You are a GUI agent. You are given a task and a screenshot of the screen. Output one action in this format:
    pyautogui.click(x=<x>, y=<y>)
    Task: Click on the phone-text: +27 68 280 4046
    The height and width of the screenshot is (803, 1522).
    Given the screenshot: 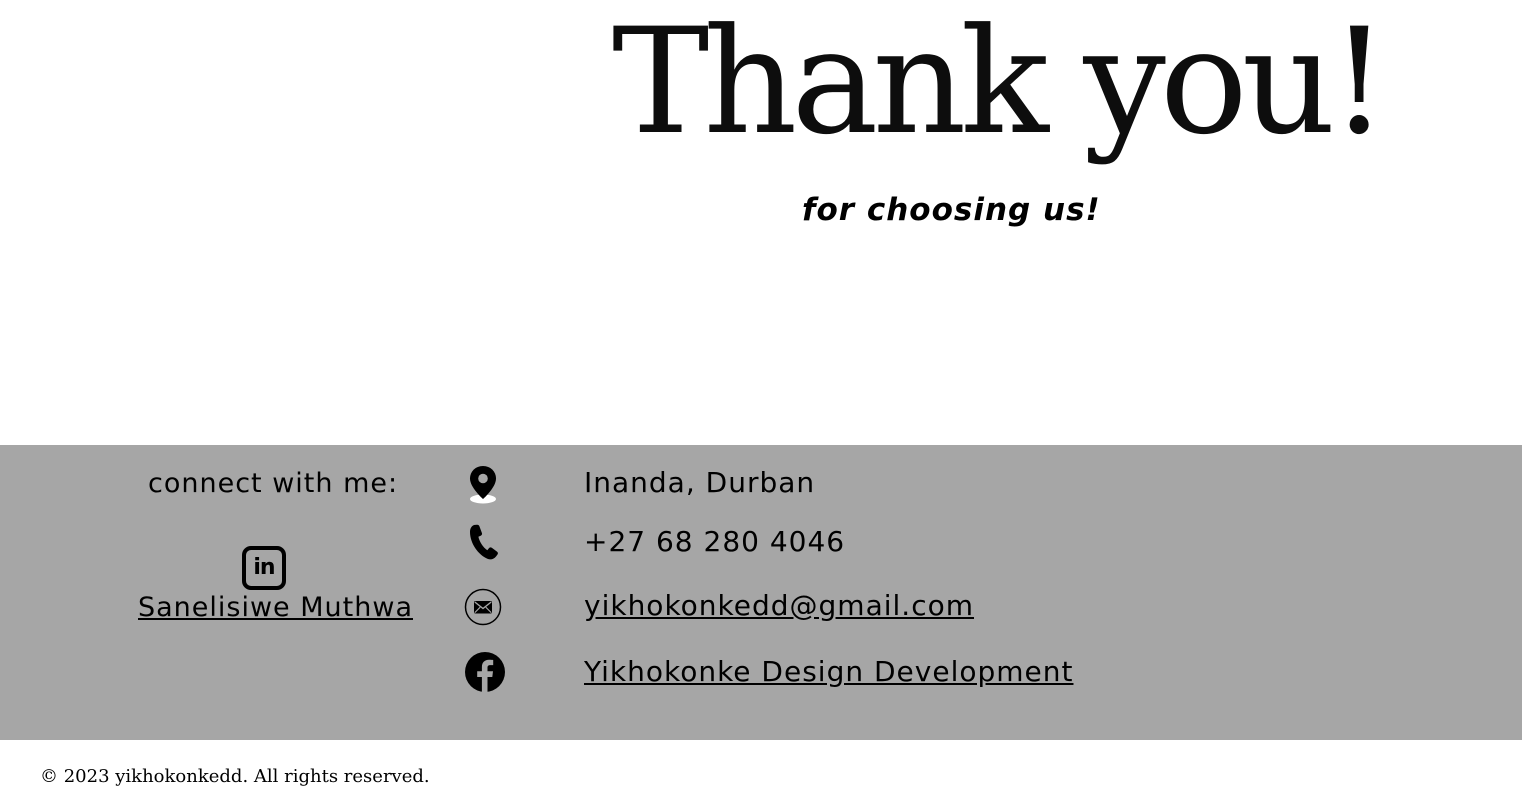 What is the action you would take?
    pyautogui.click(x=715, y=541)
    